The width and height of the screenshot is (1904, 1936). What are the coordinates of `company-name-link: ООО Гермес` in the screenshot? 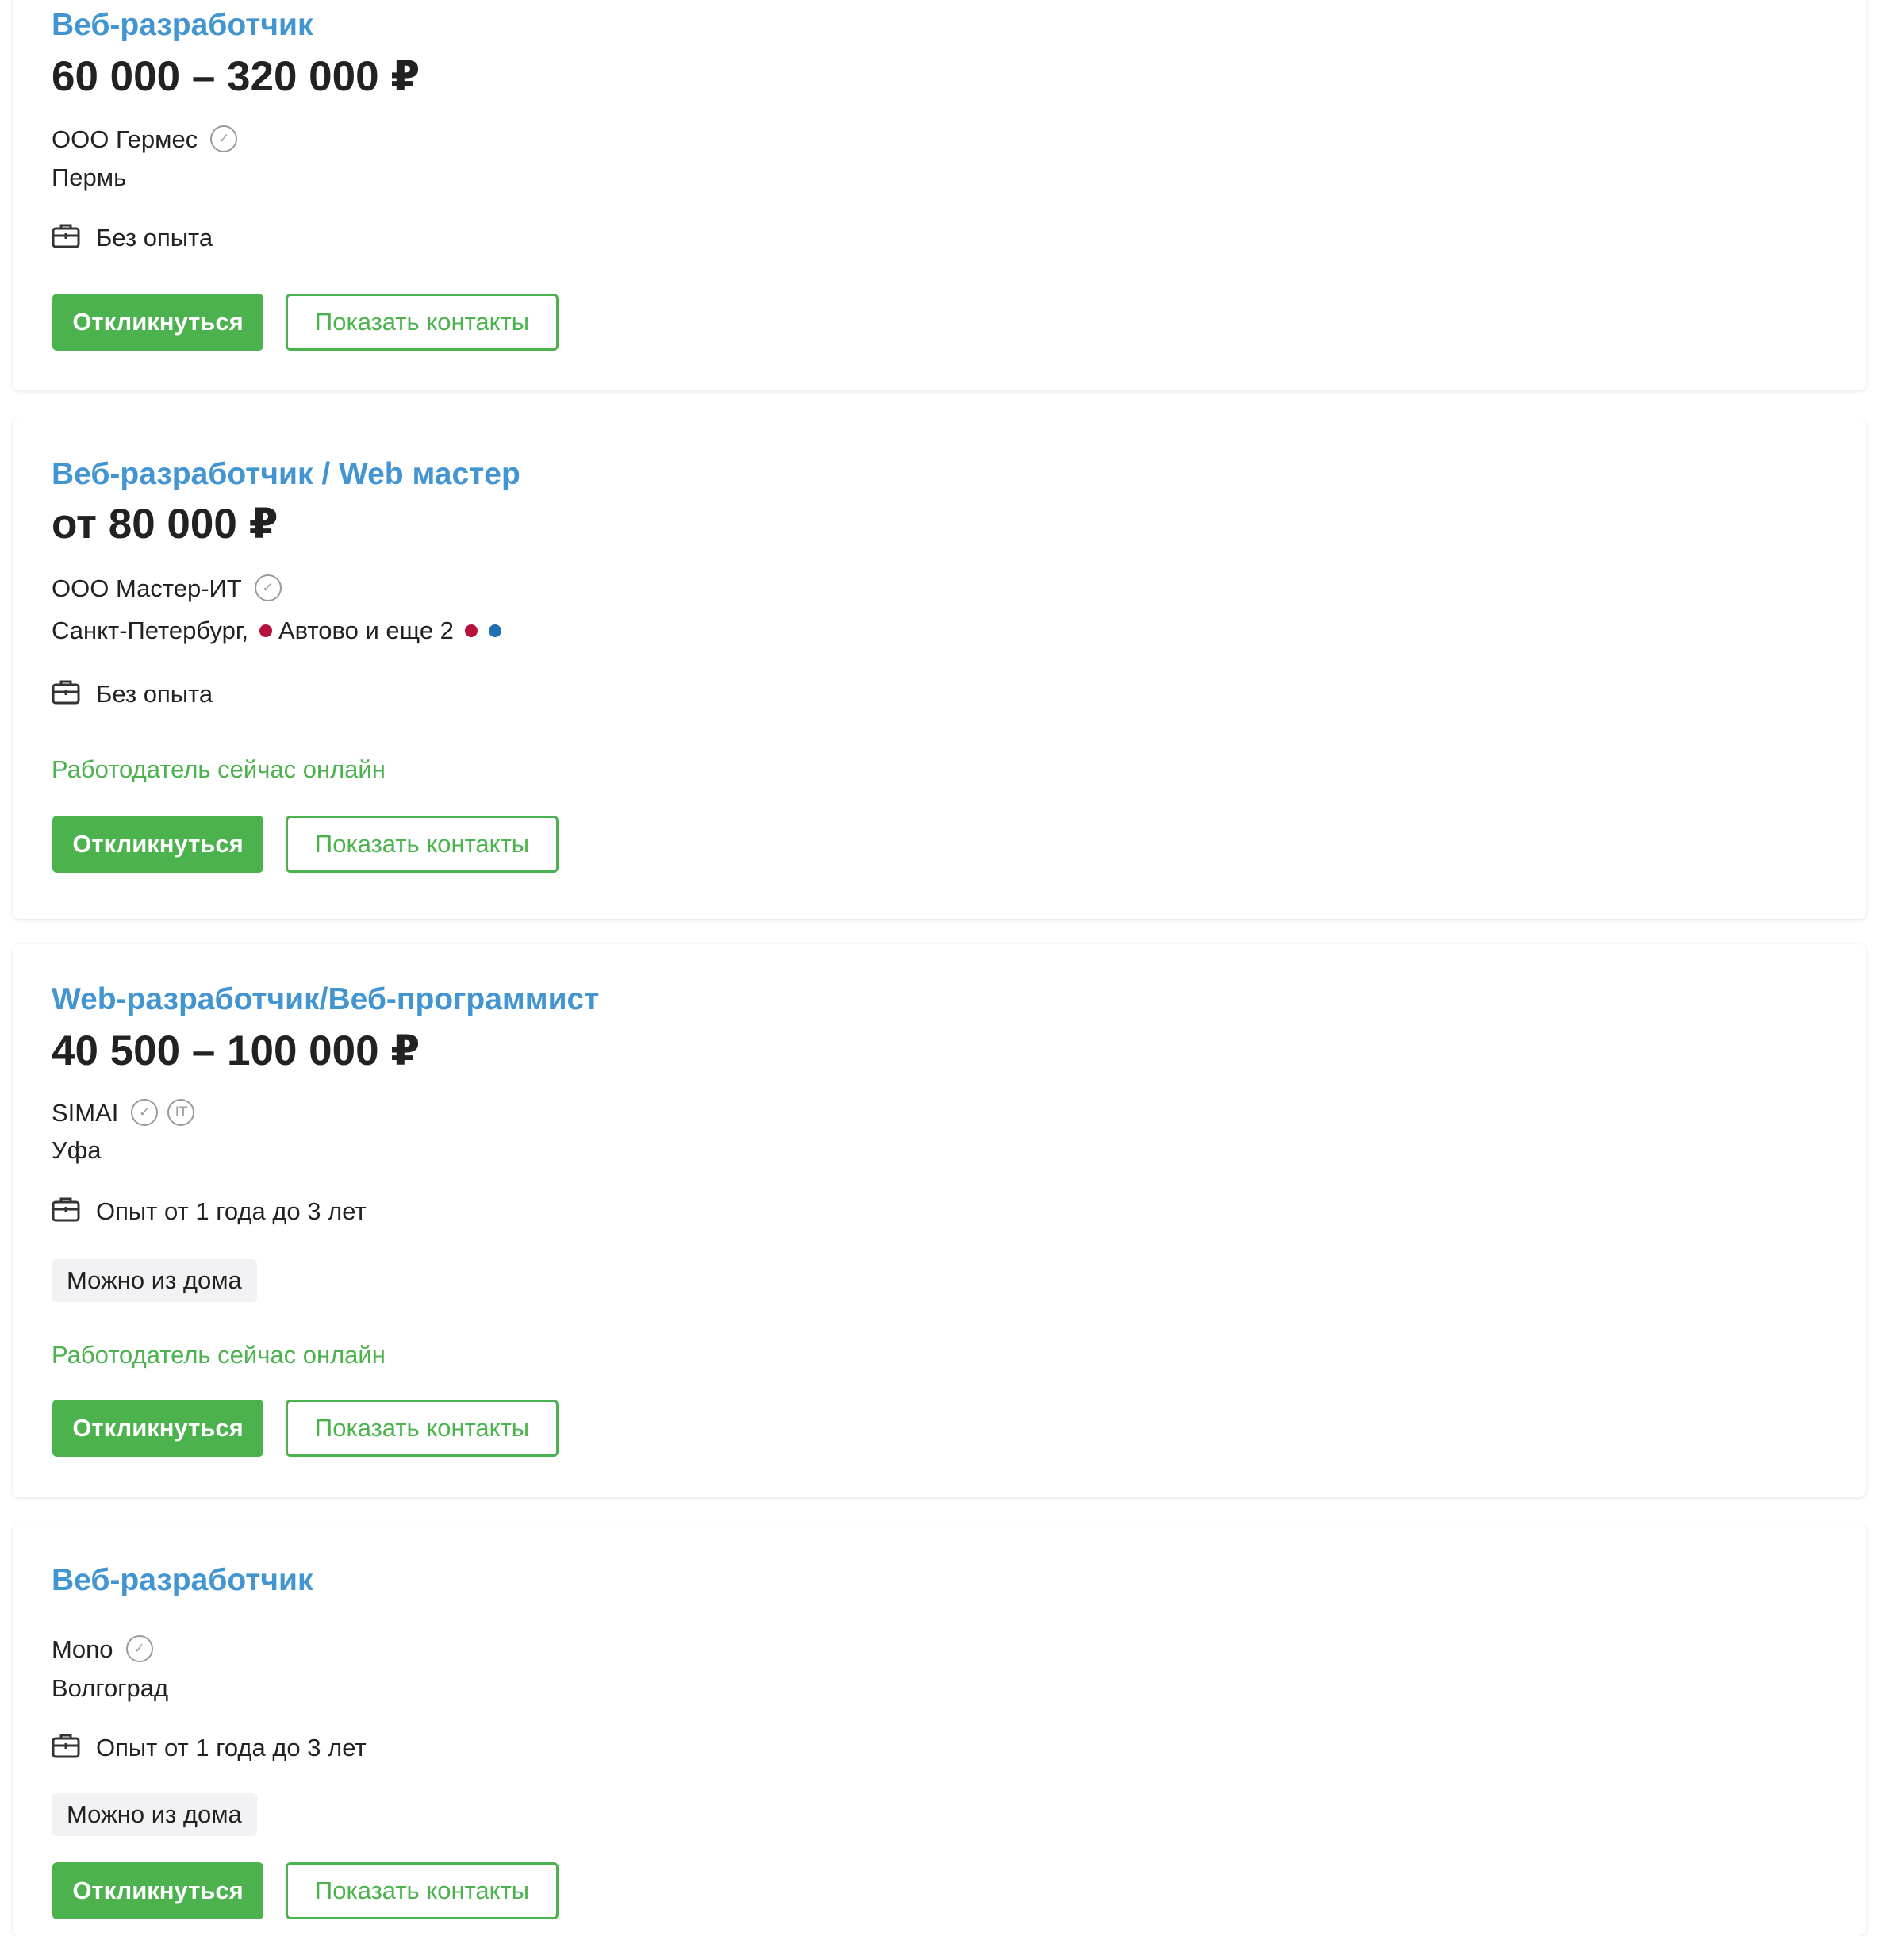 It's located at (125, 139).